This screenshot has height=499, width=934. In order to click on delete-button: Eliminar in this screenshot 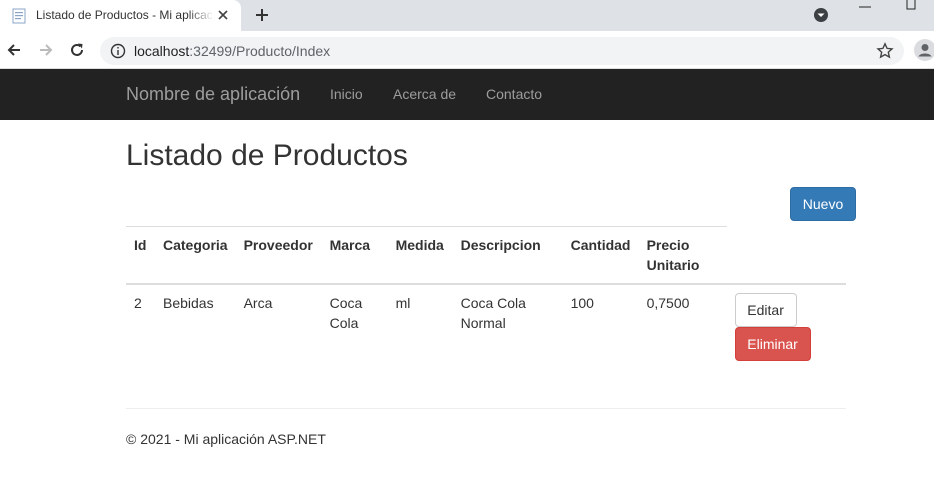, I will do `click(772, 344)`.